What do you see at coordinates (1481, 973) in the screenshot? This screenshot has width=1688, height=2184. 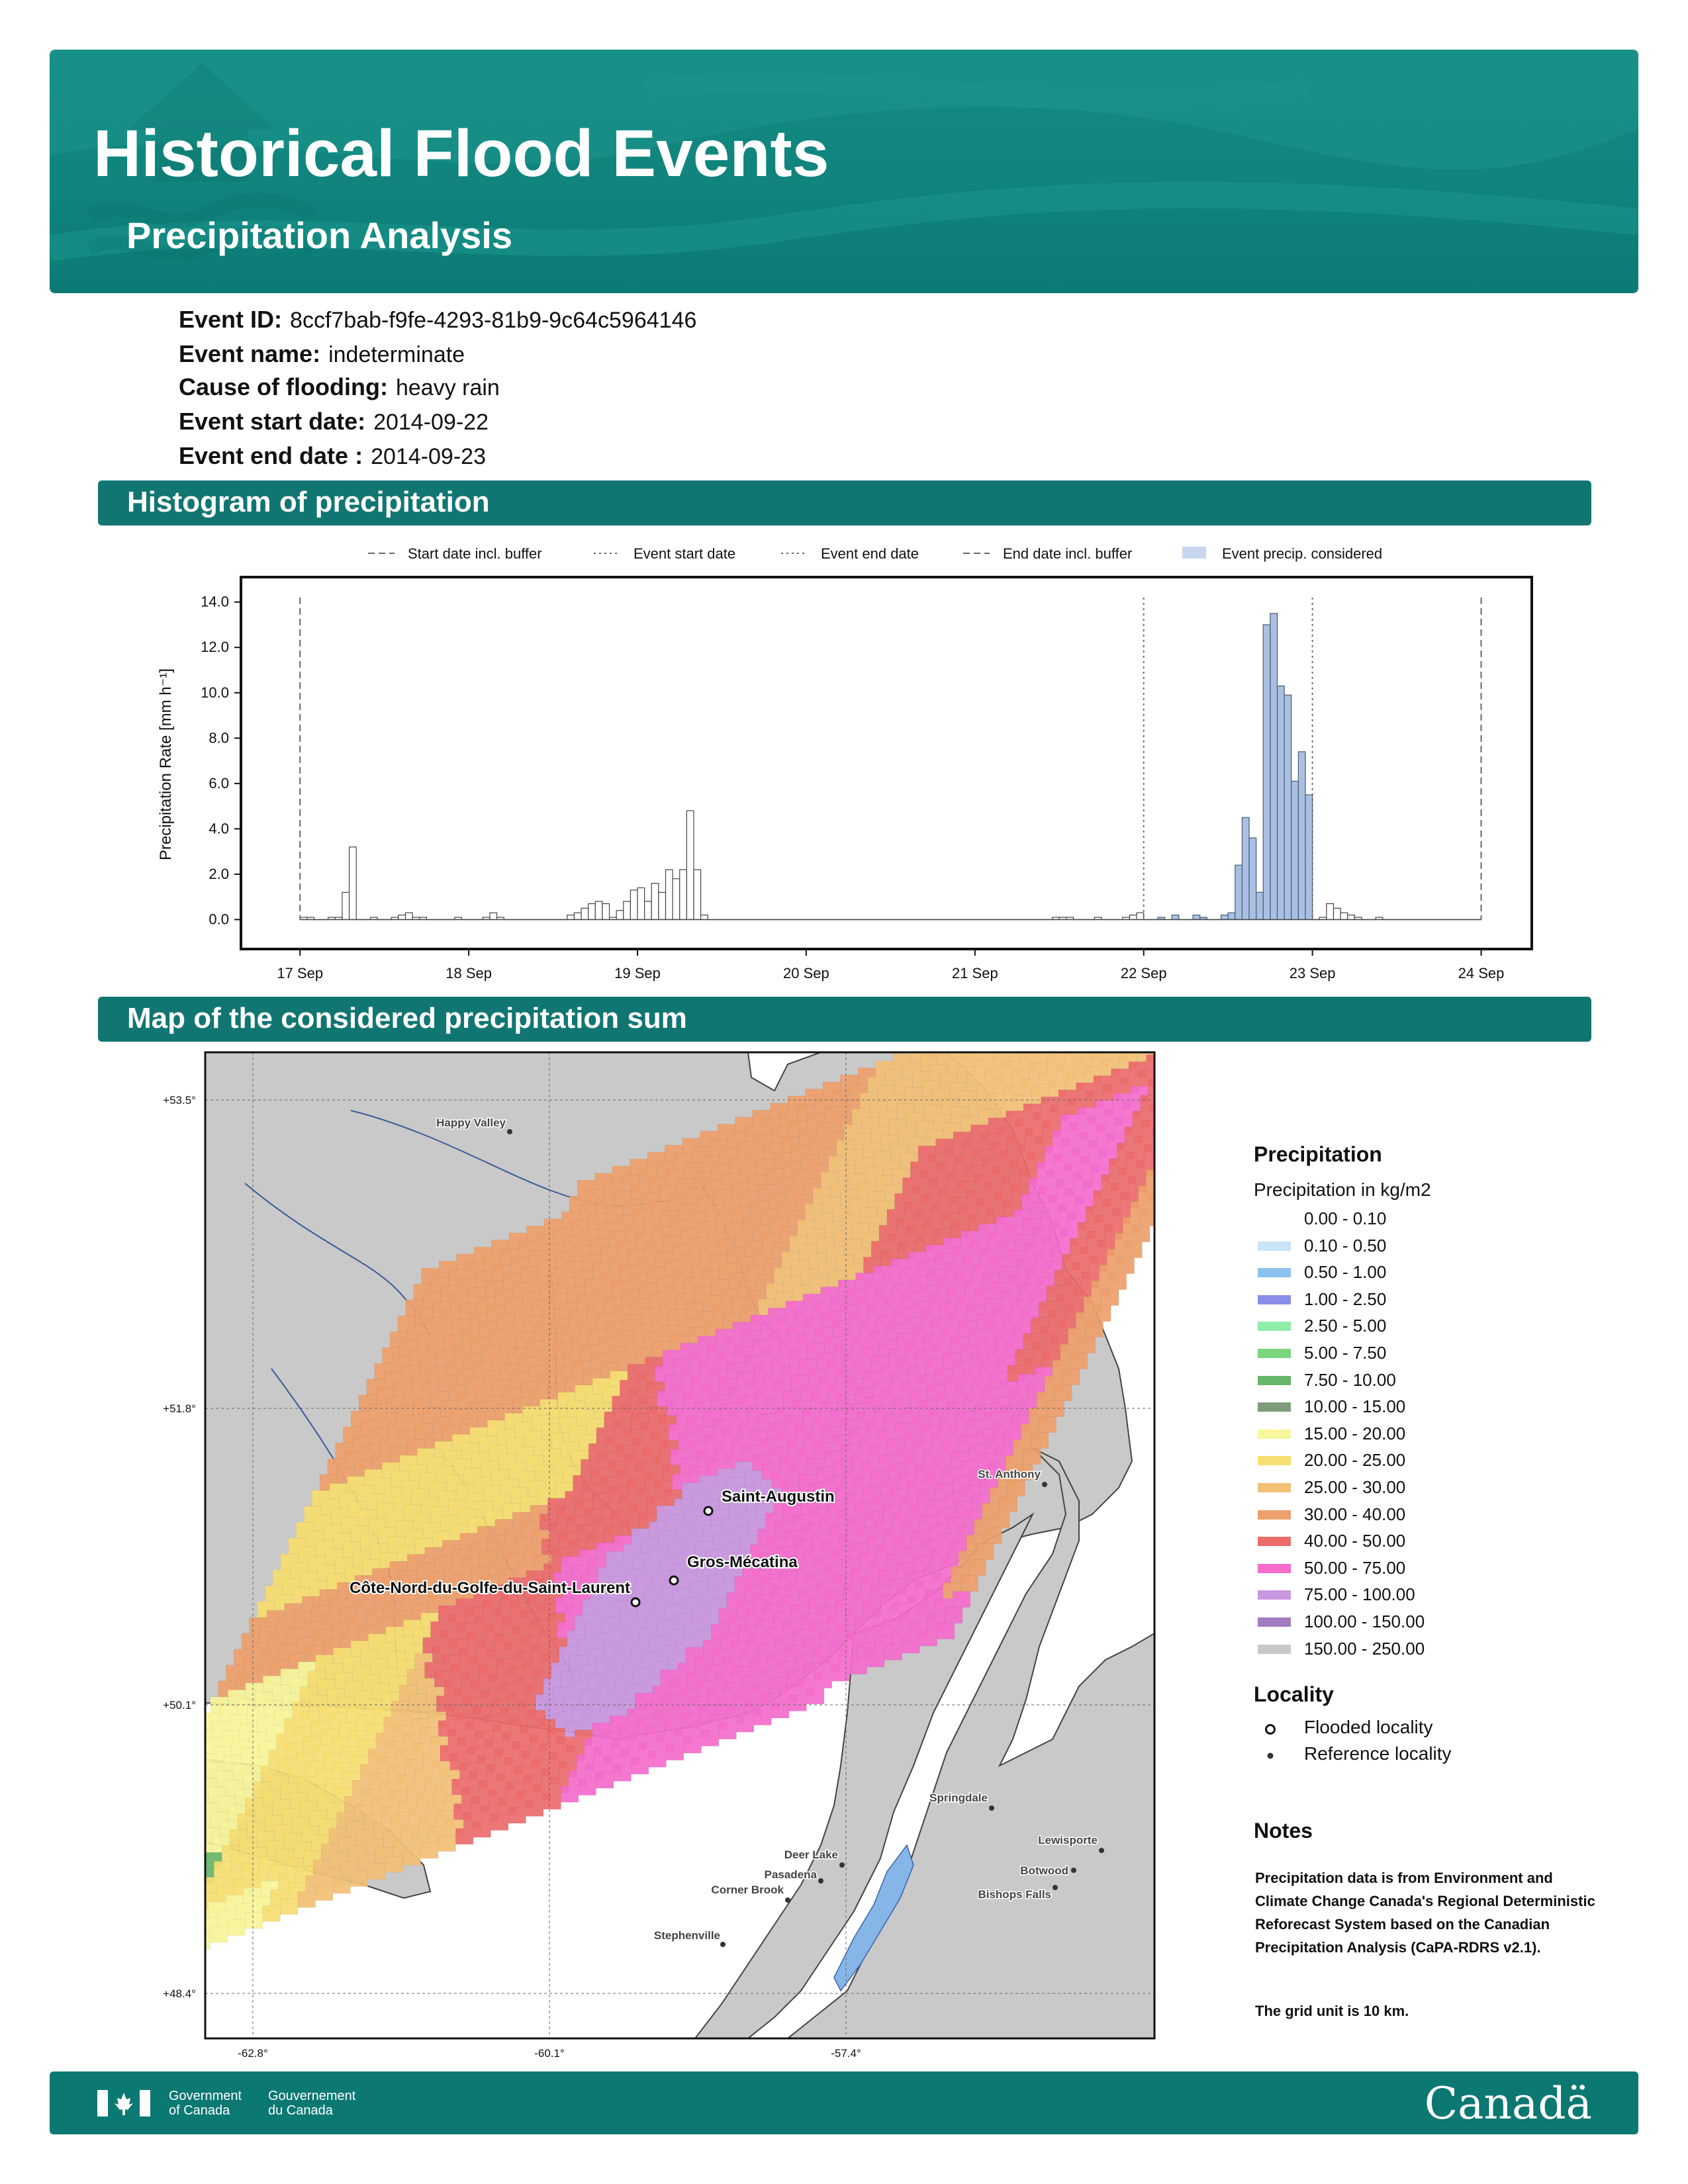 I see `x-tick-label: 24 Sep` at bounding box center [1481, 973].